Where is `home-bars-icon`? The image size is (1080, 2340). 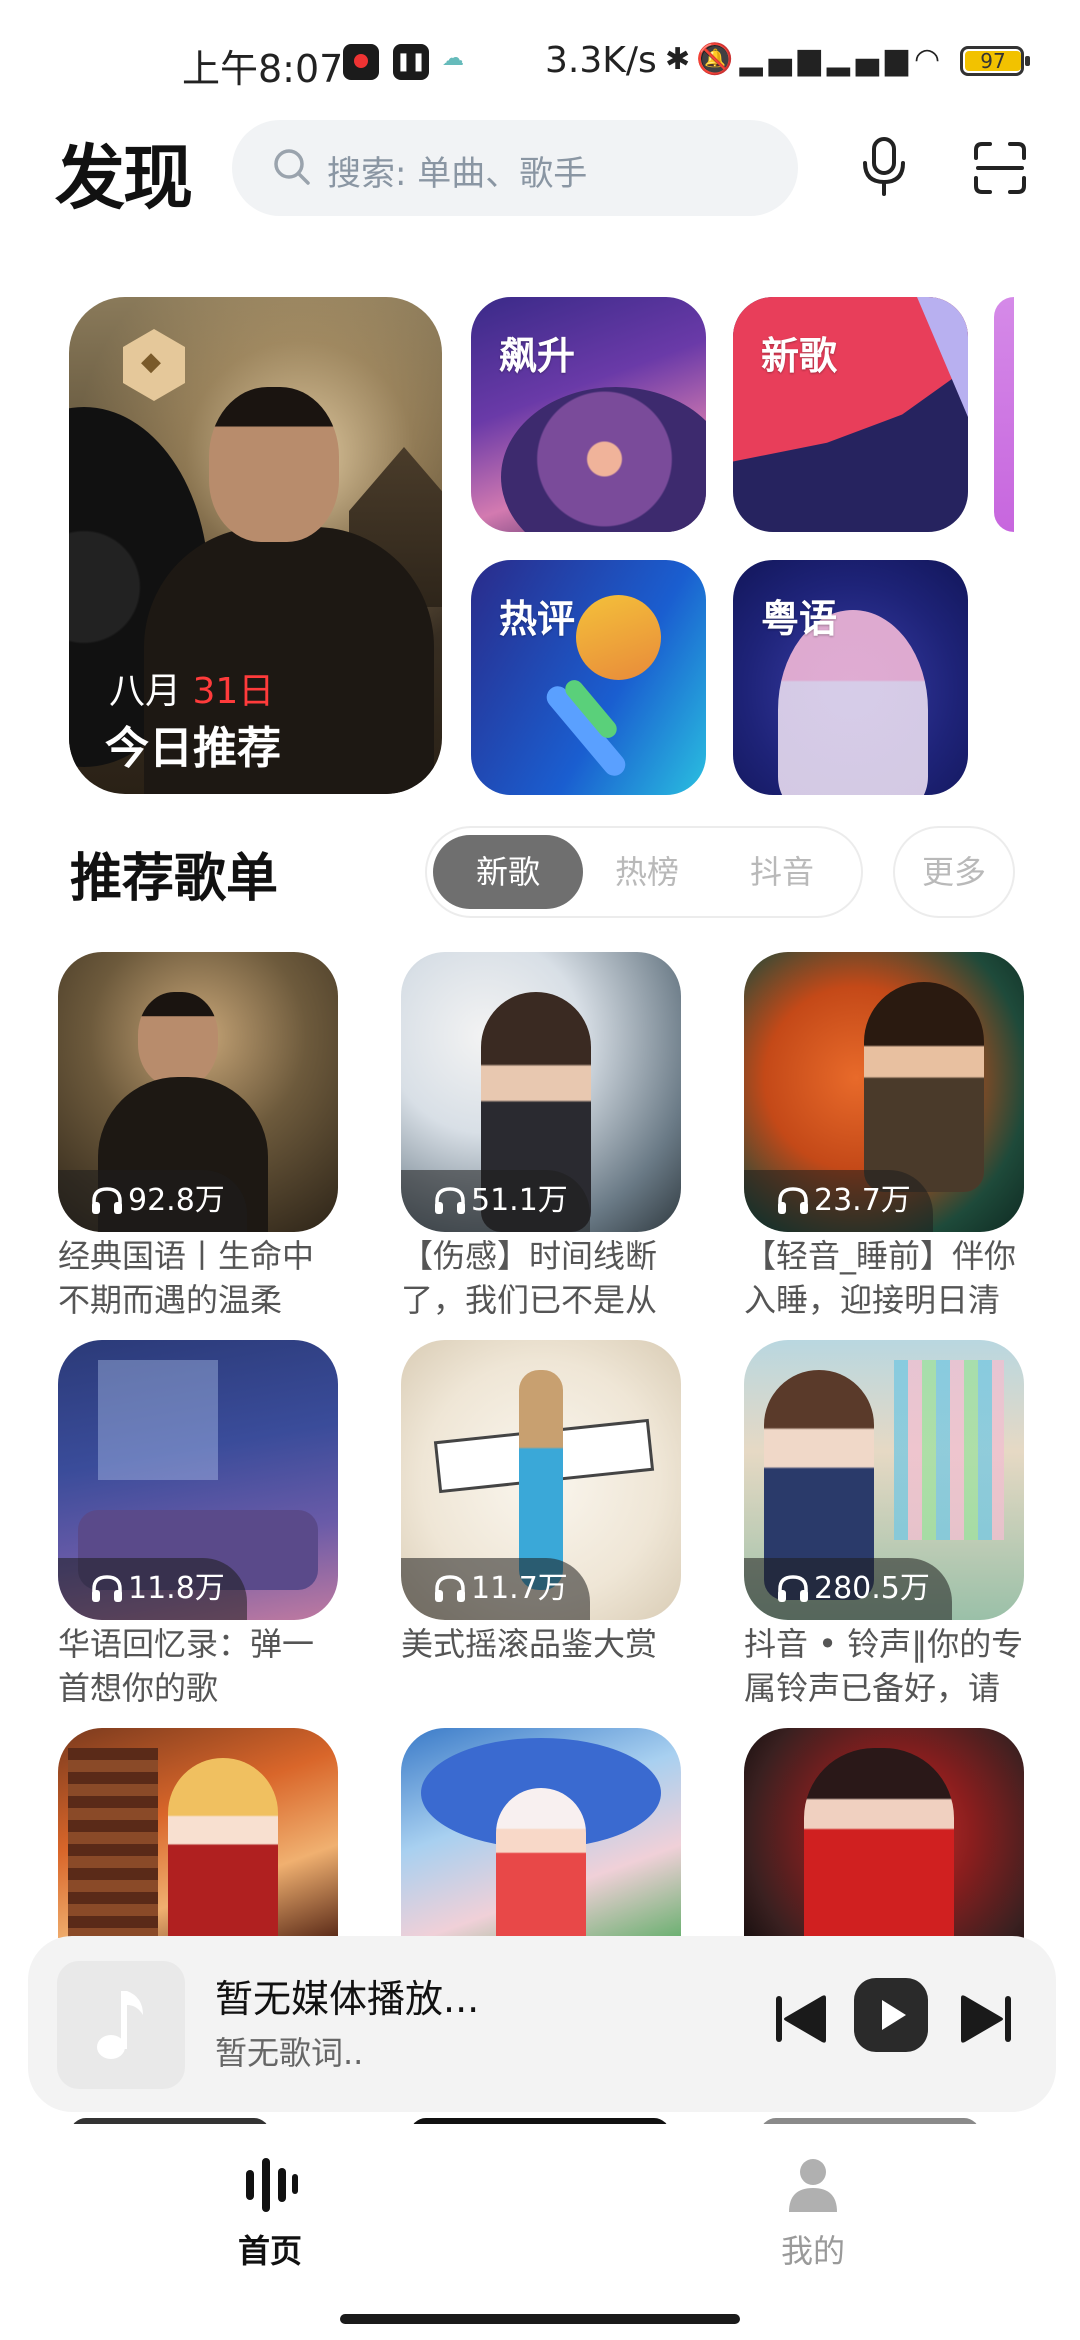 home-bars-icon is located at coordinates (272, 2185).